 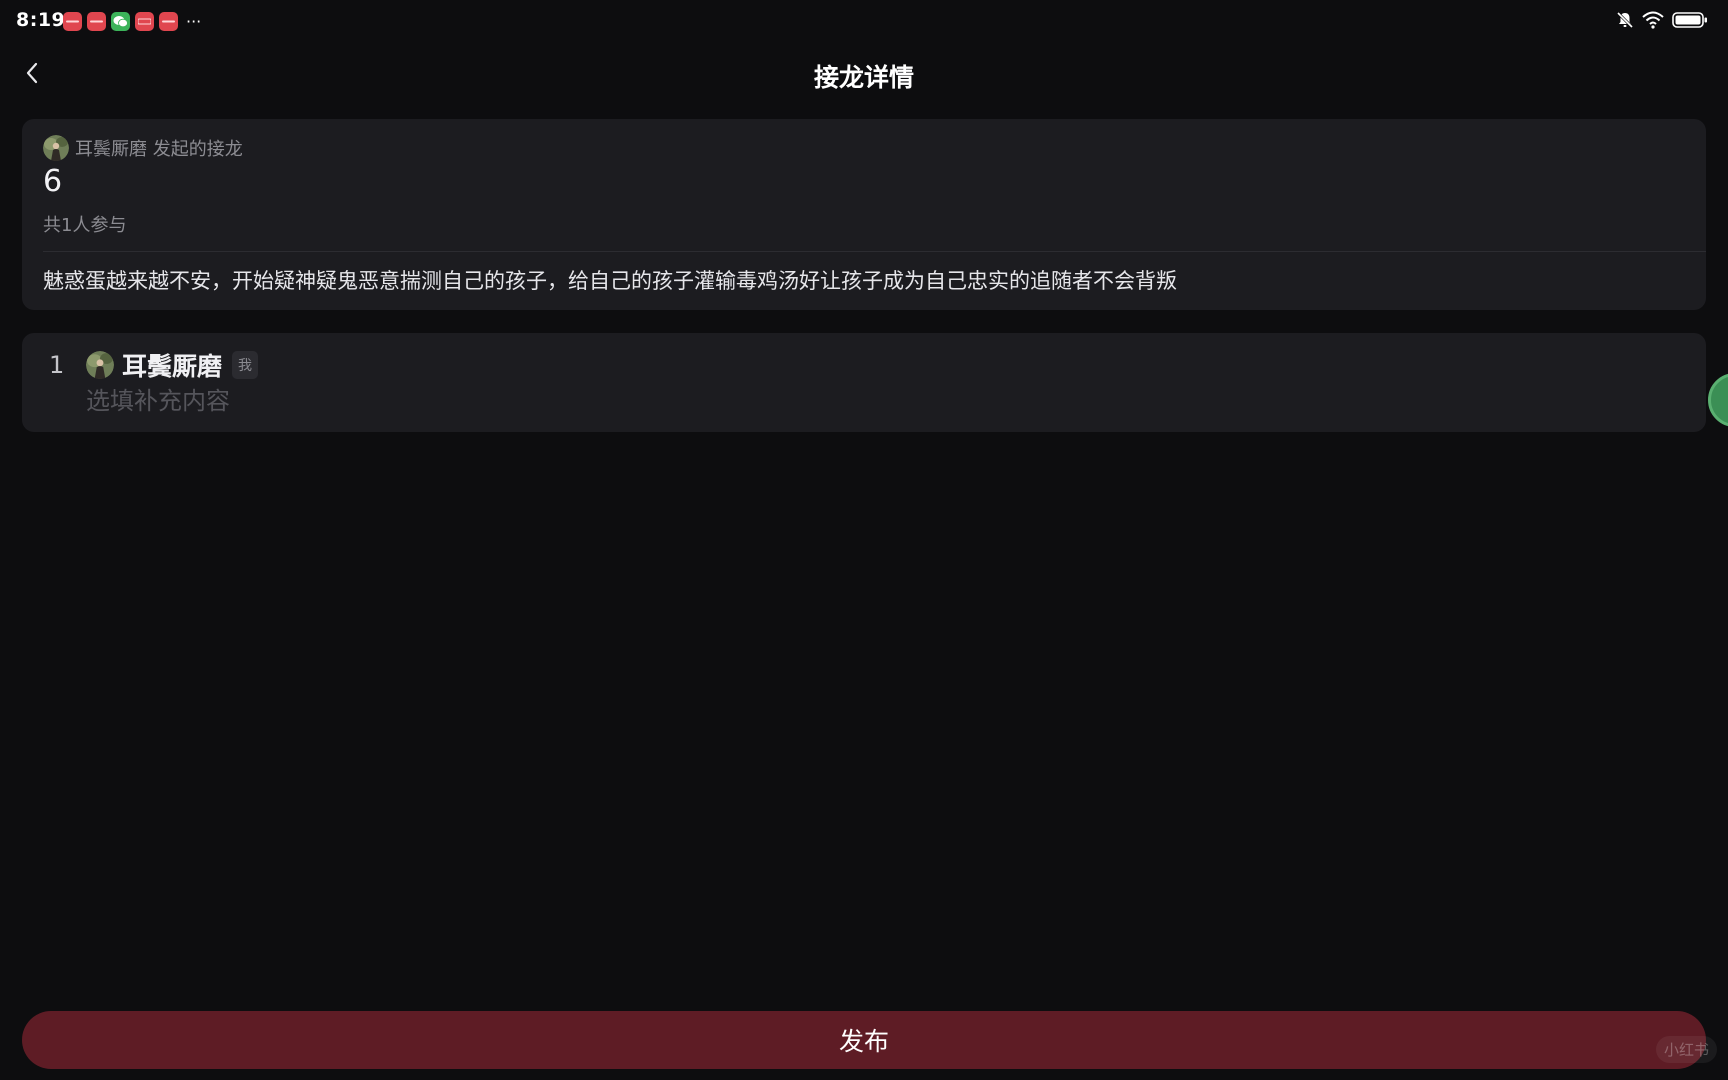 What do you see at coordinates (57, 365) in the screenshot?
I see `entry-index: 1` at bounding box center [57, 365].